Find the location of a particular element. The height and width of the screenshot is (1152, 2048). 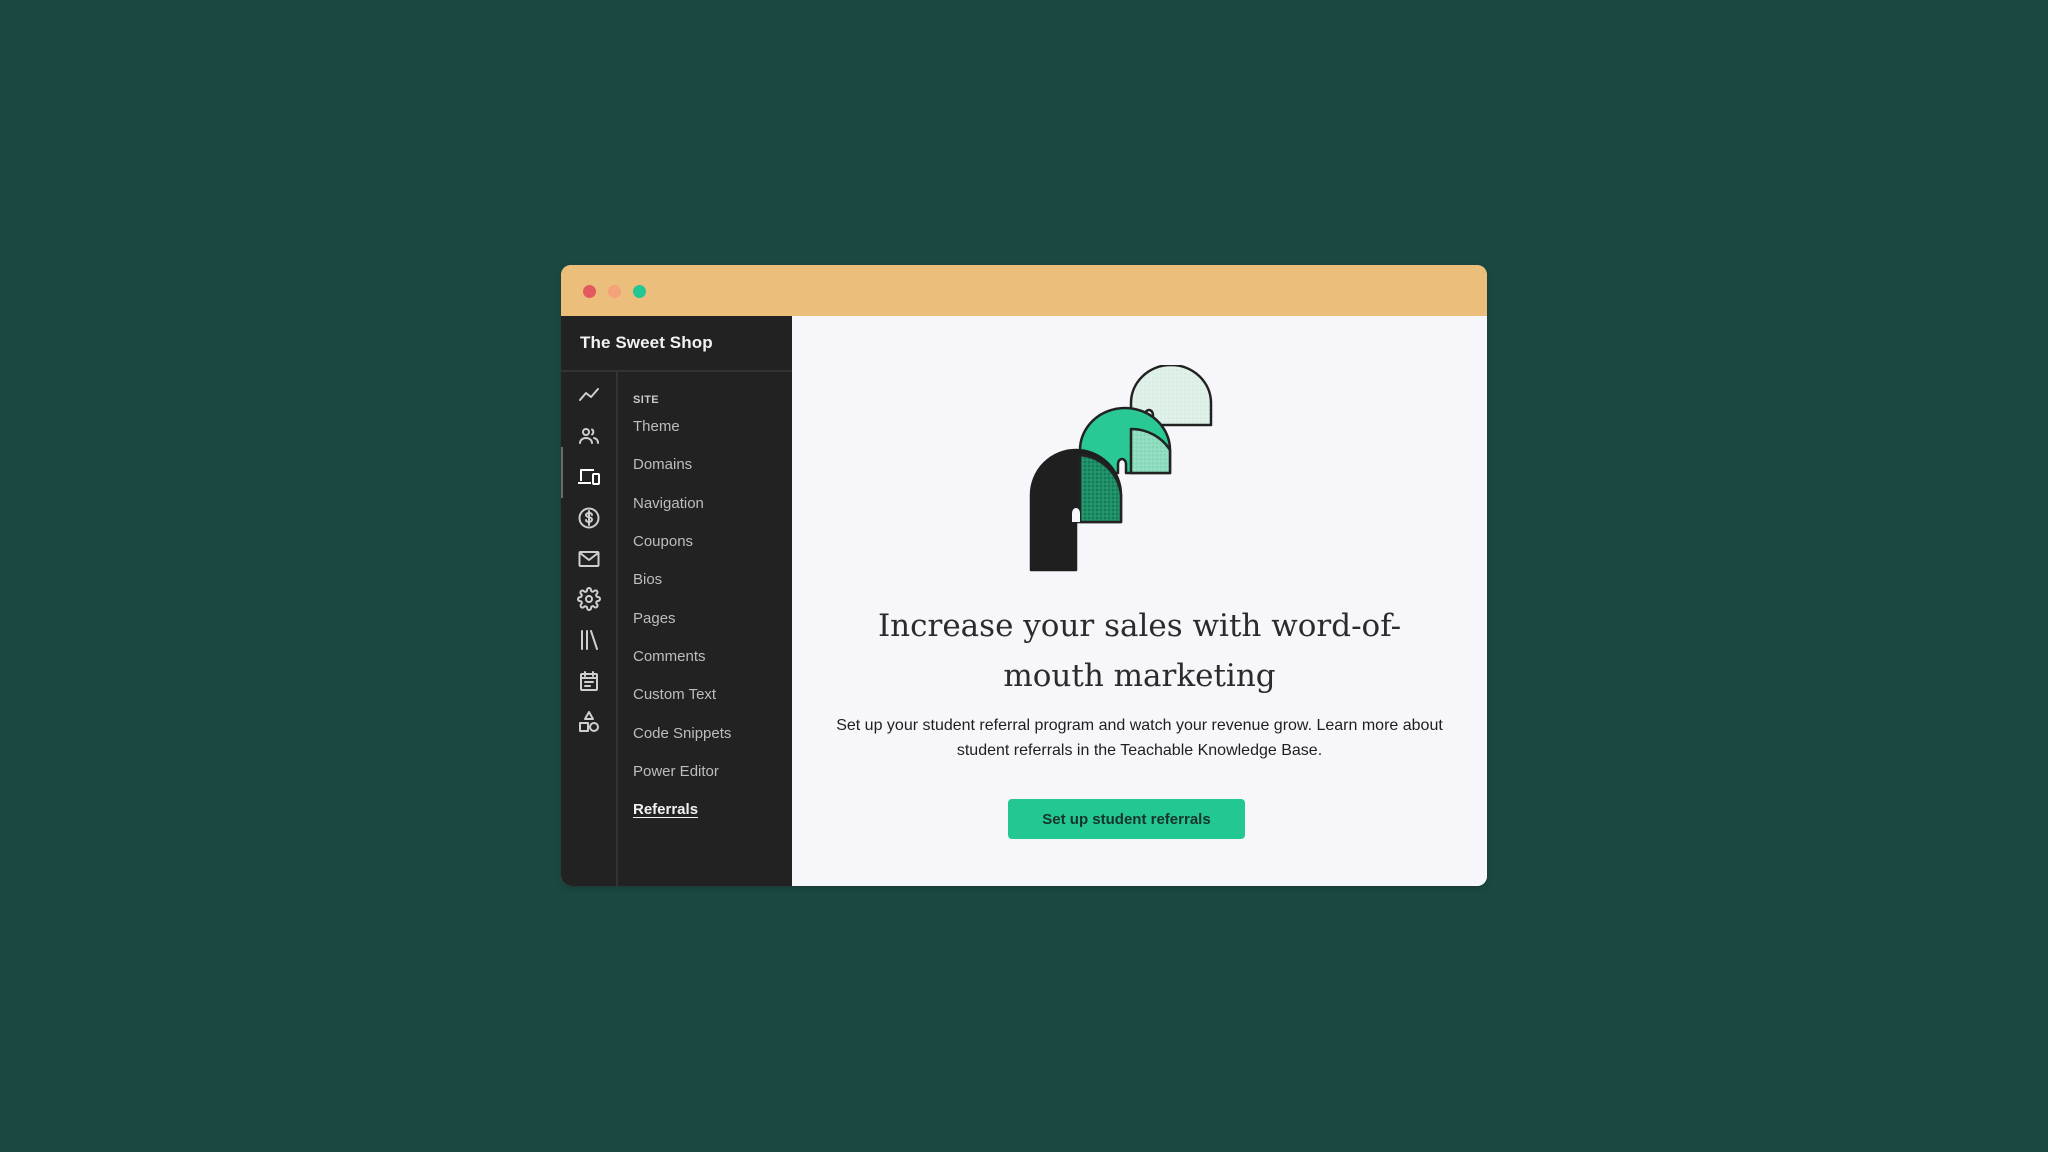

icon-rail is located at coordinates (589, 629).